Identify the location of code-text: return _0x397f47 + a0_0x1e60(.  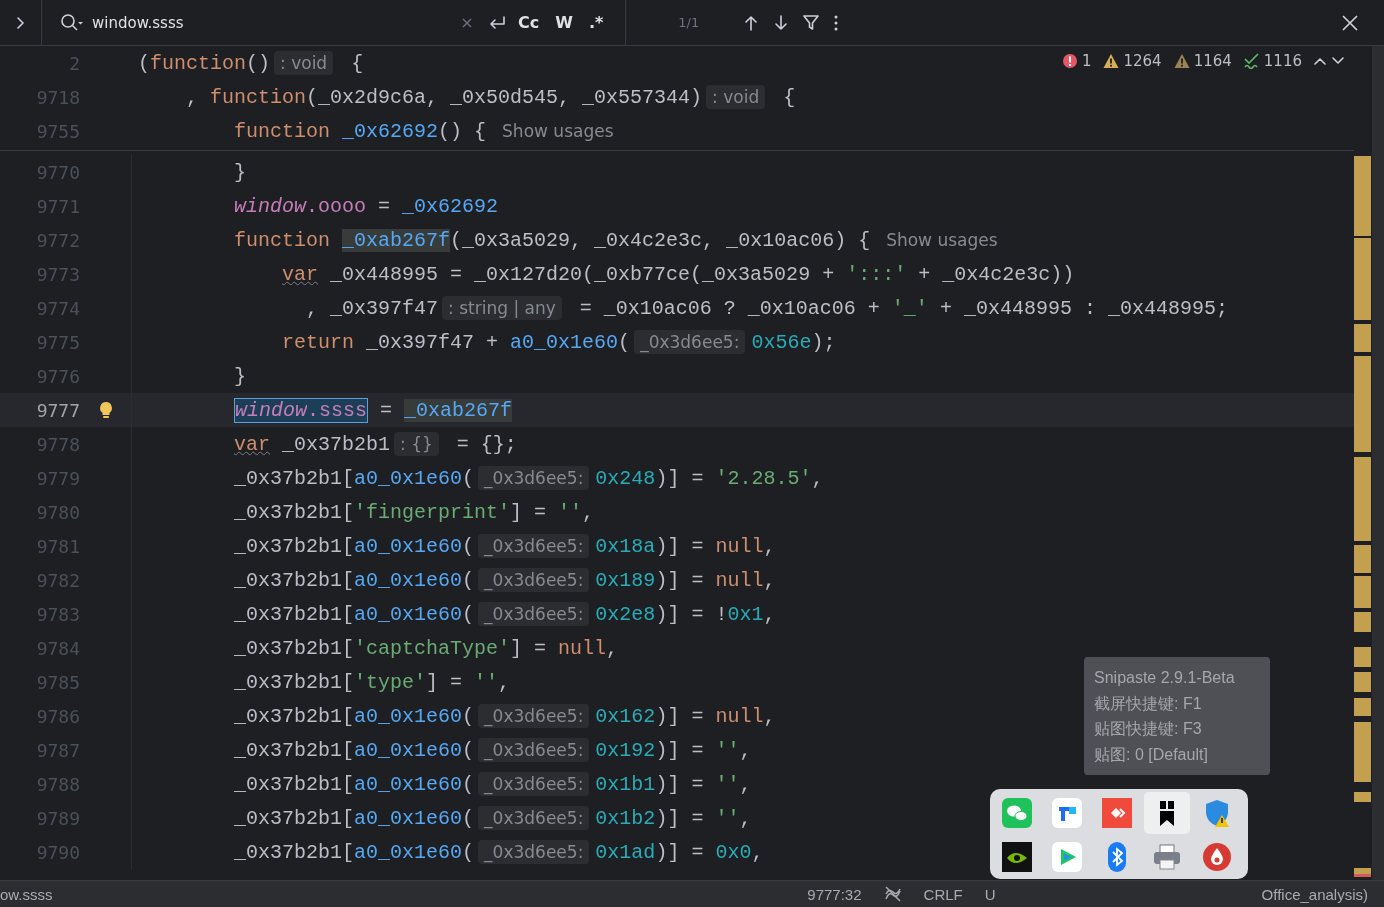
(456, 342).